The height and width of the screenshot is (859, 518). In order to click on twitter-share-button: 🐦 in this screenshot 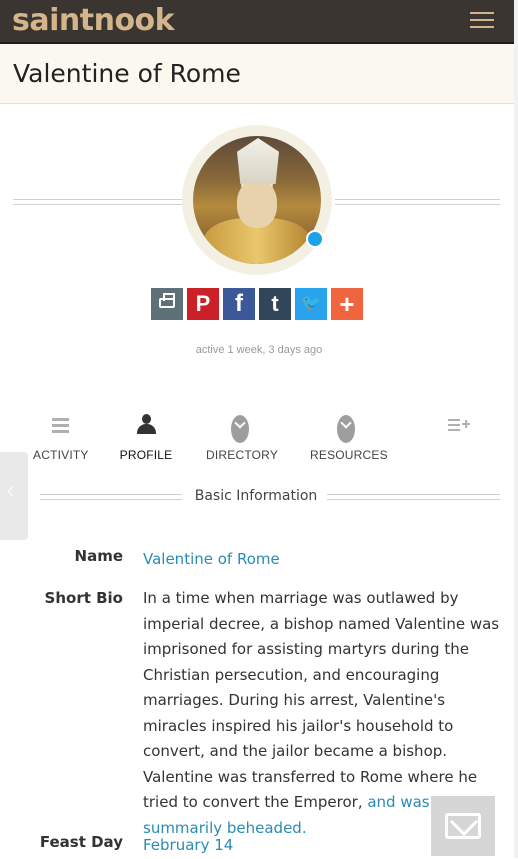, I will do `click(311, 304)`.